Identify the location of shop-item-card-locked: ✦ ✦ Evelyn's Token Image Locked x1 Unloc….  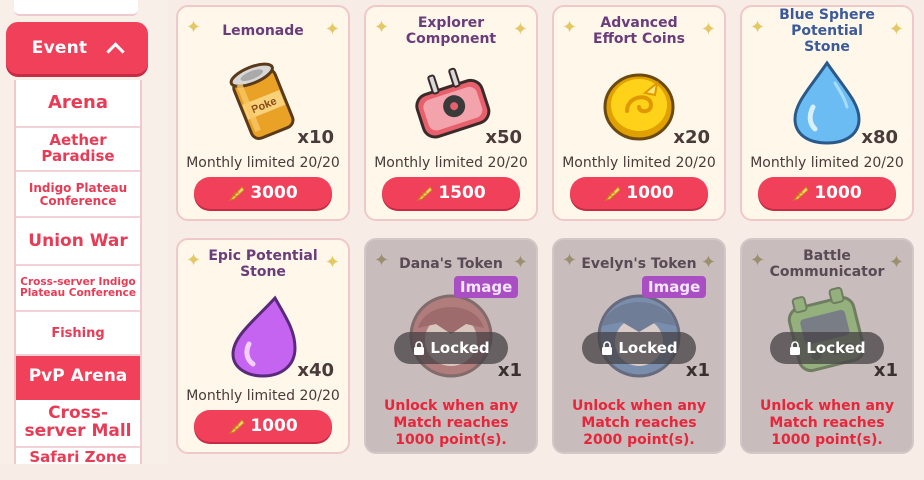
(639, 346).